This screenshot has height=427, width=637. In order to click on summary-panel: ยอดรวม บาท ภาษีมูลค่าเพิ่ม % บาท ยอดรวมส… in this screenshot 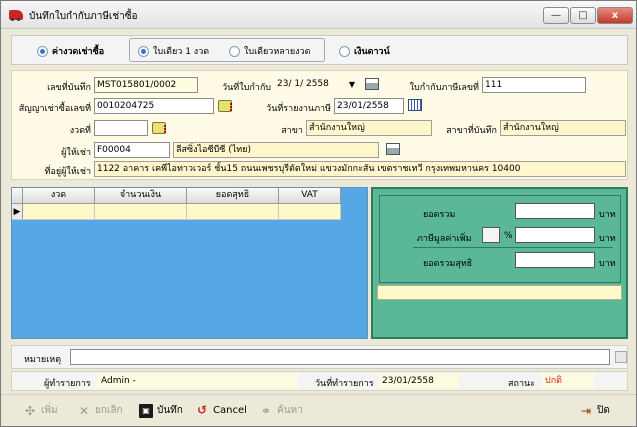, I will do `click(499, 263)`.